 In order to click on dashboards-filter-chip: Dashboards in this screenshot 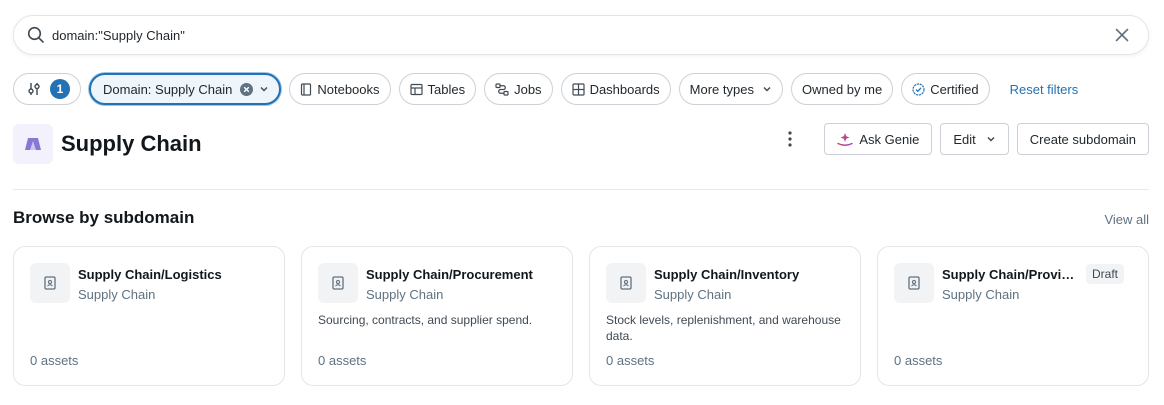, I will do `click(615, 89)`.